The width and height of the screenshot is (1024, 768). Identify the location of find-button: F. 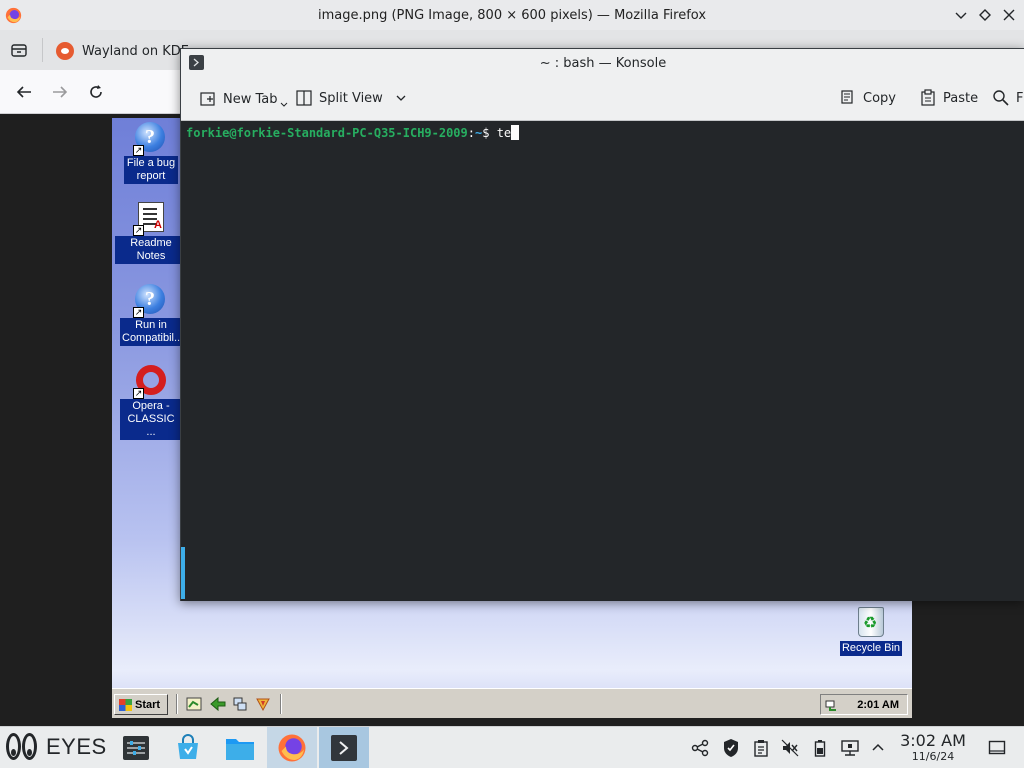
(1007, 98).